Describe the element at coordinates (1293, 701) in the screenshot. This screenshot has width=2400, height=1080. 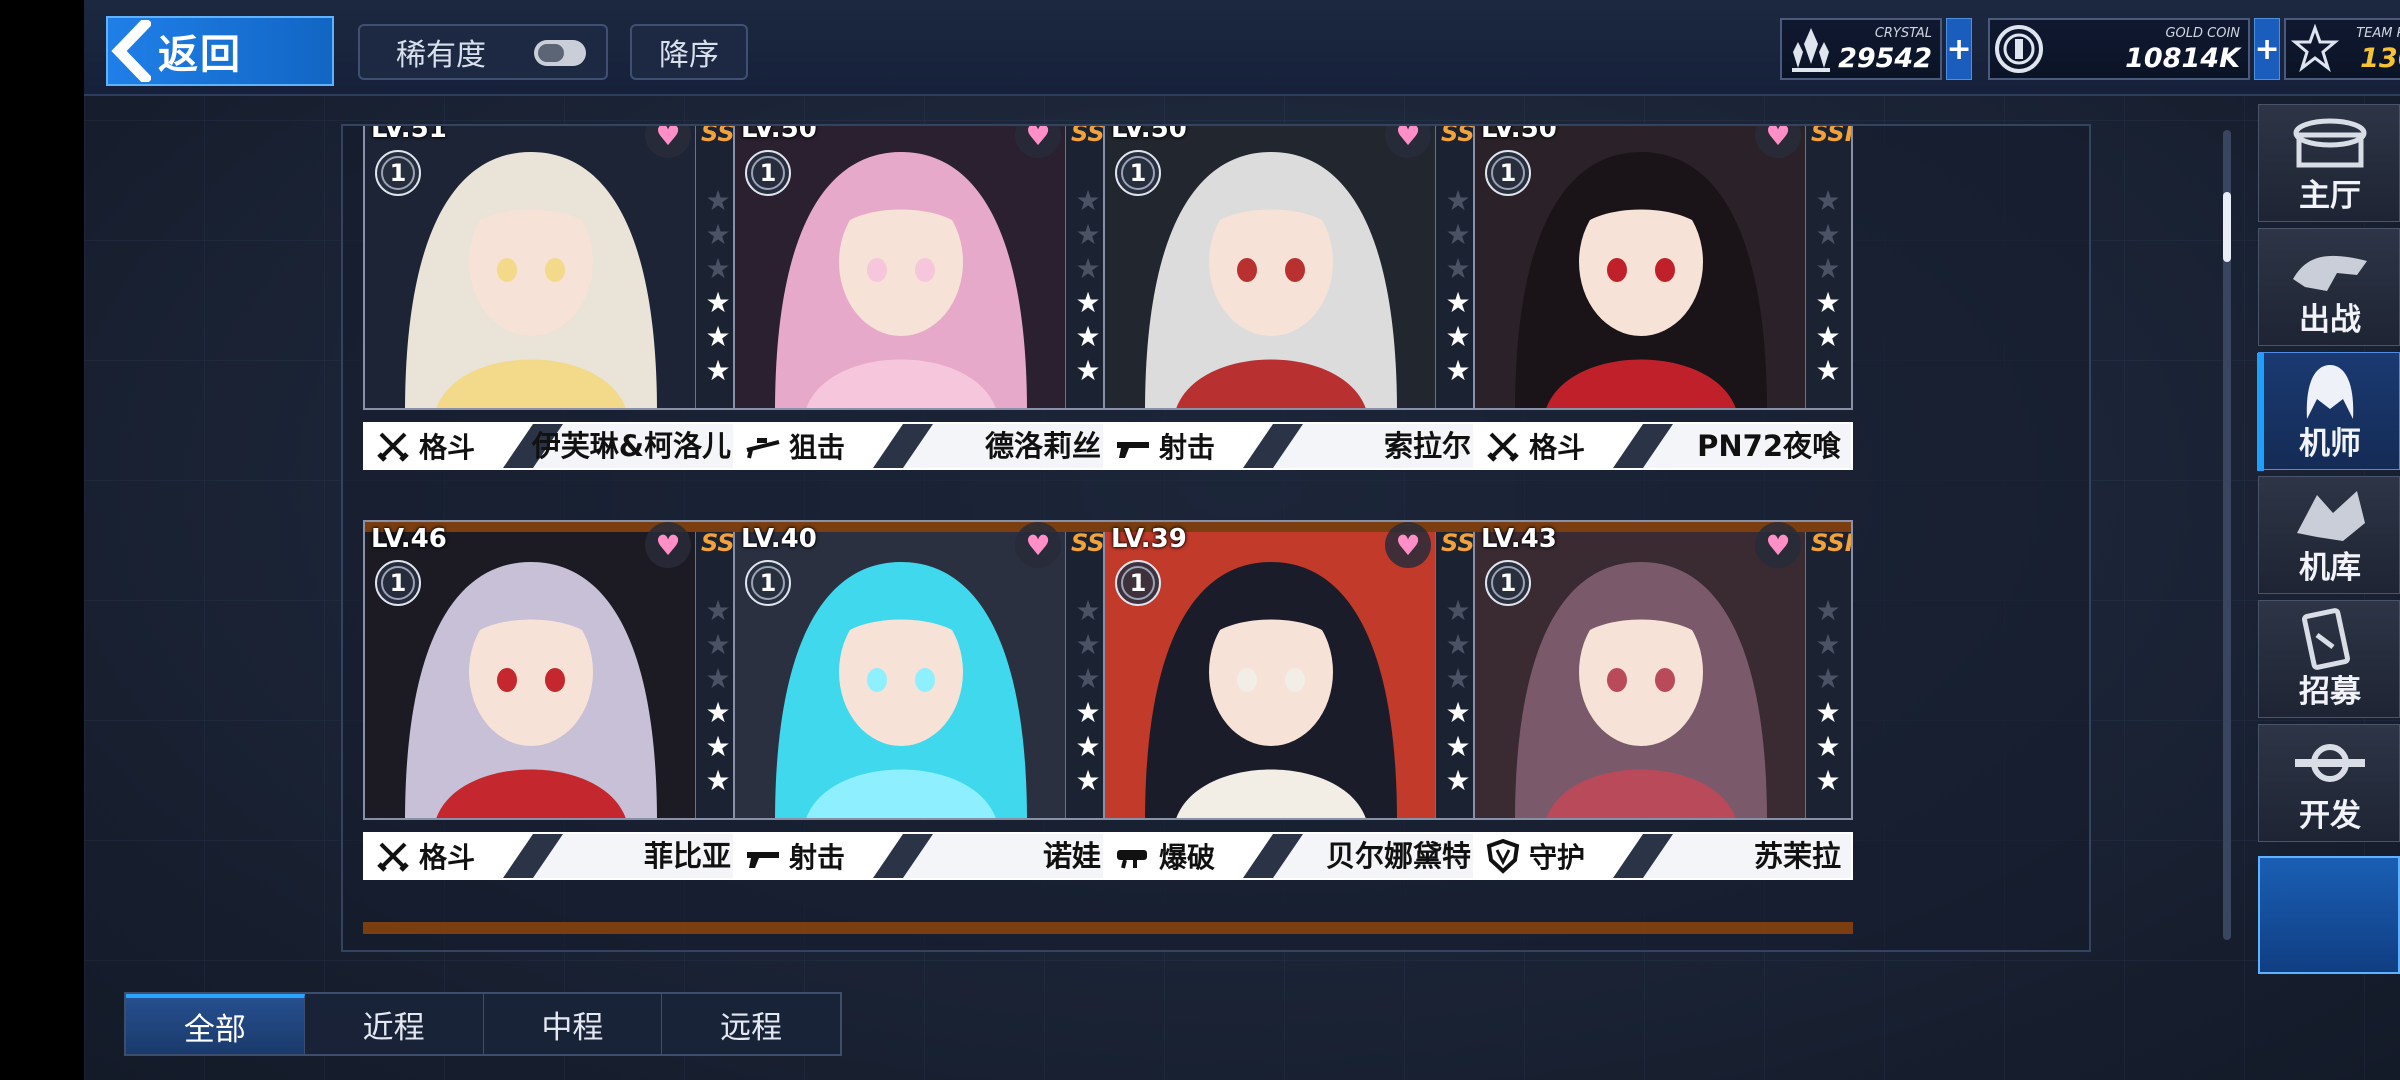
I see `pilot-card: SSR★★★★★★LV.391♥爆破贝尔娜黛特` at that location.